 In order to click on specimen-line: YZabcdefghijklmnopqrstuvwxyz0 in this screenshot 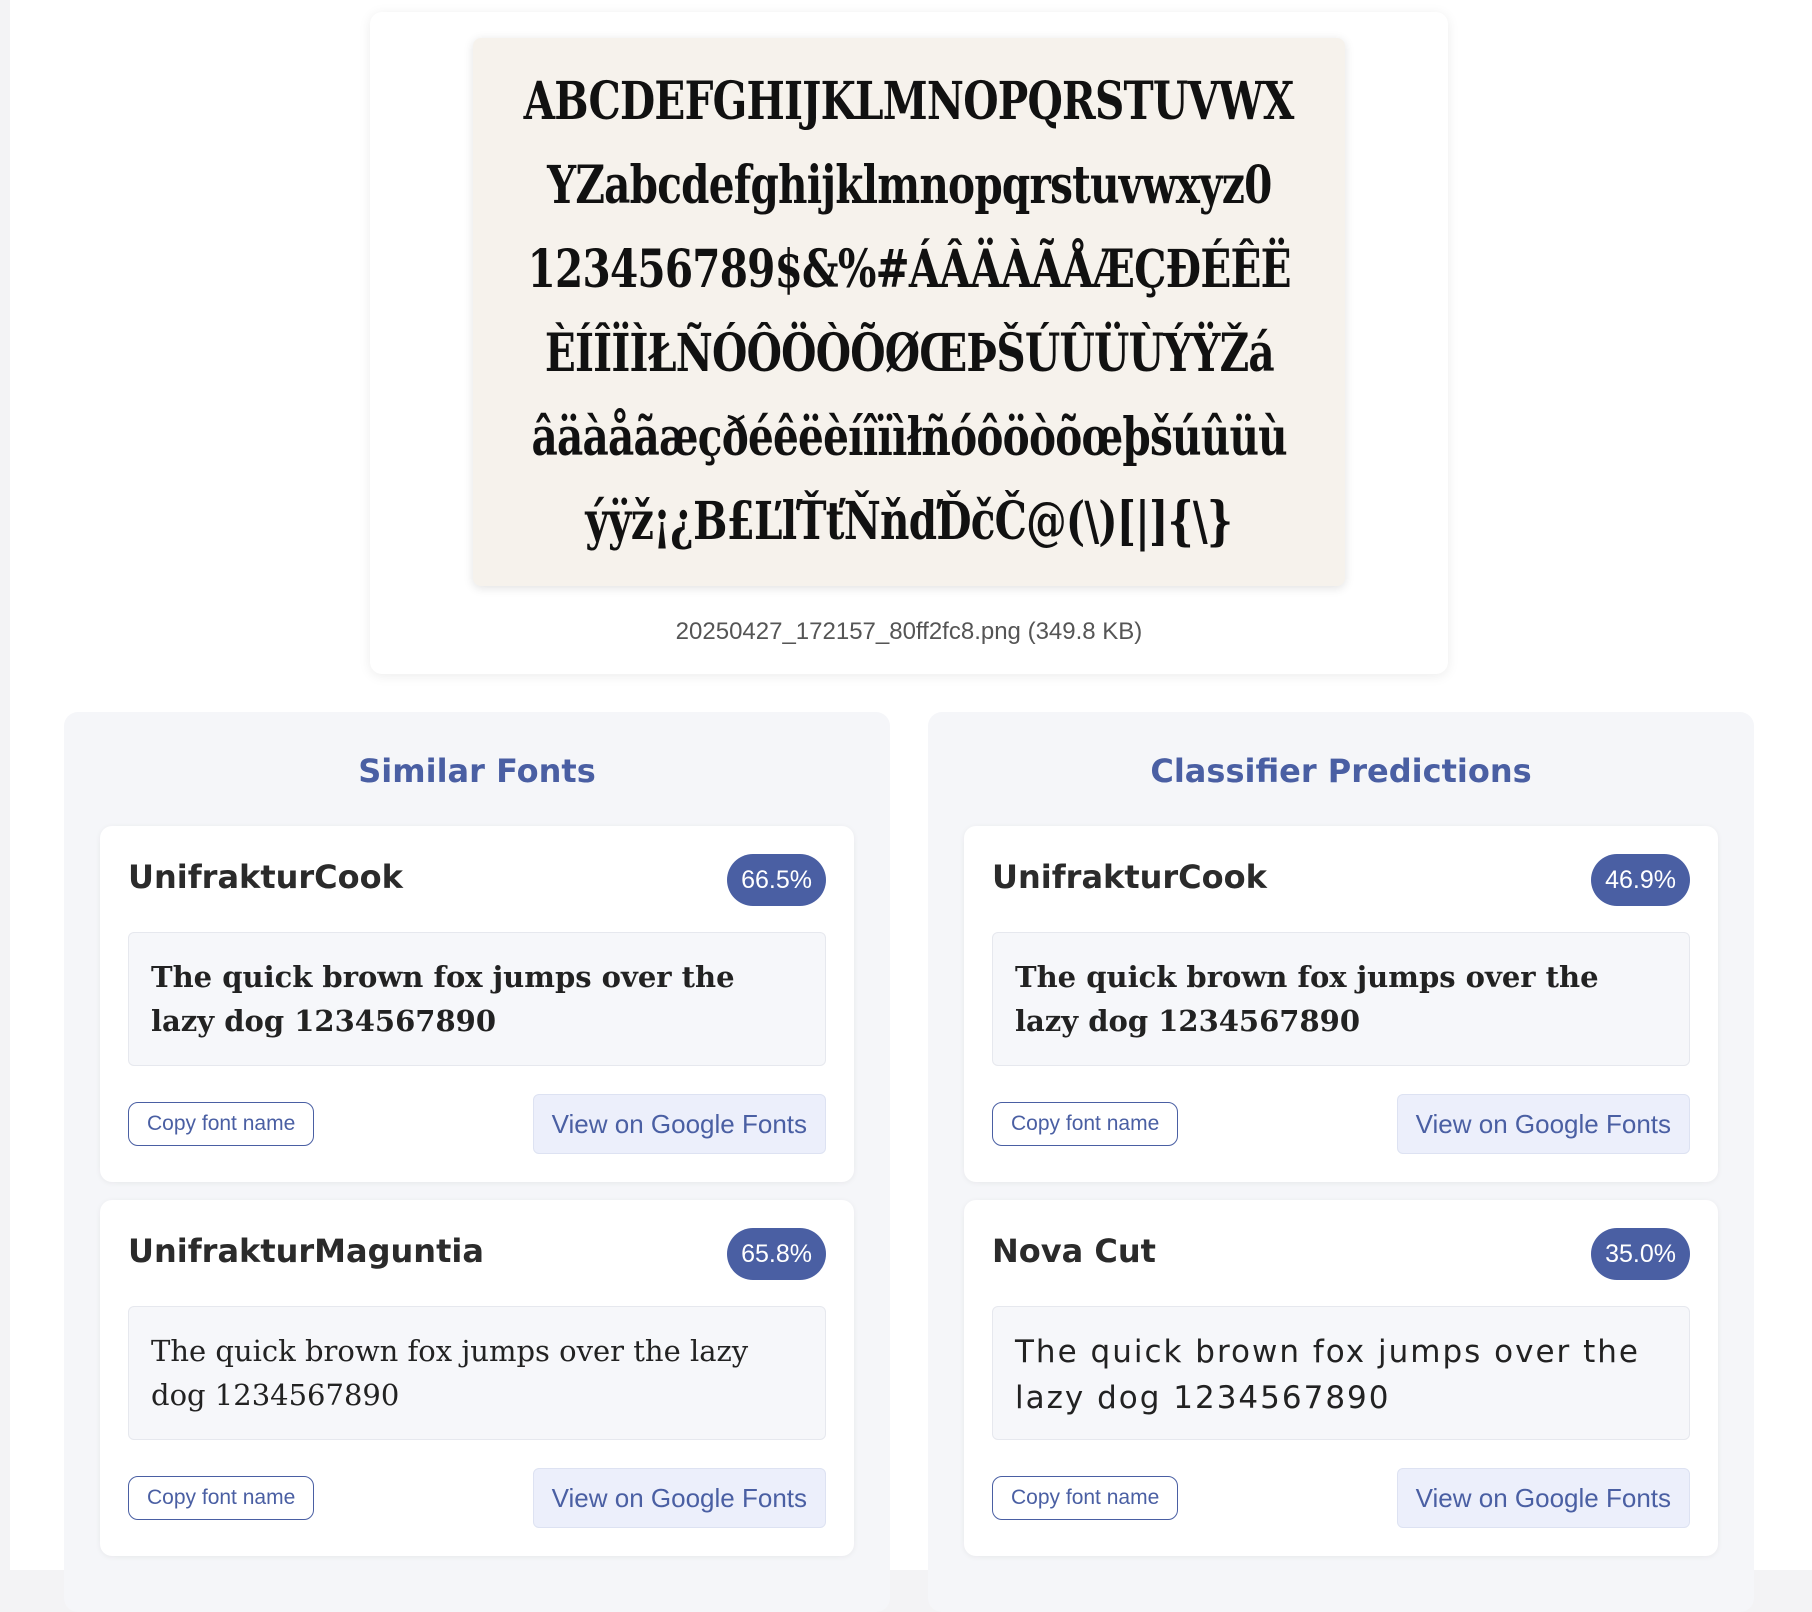, I will do `click(909, 185)`.